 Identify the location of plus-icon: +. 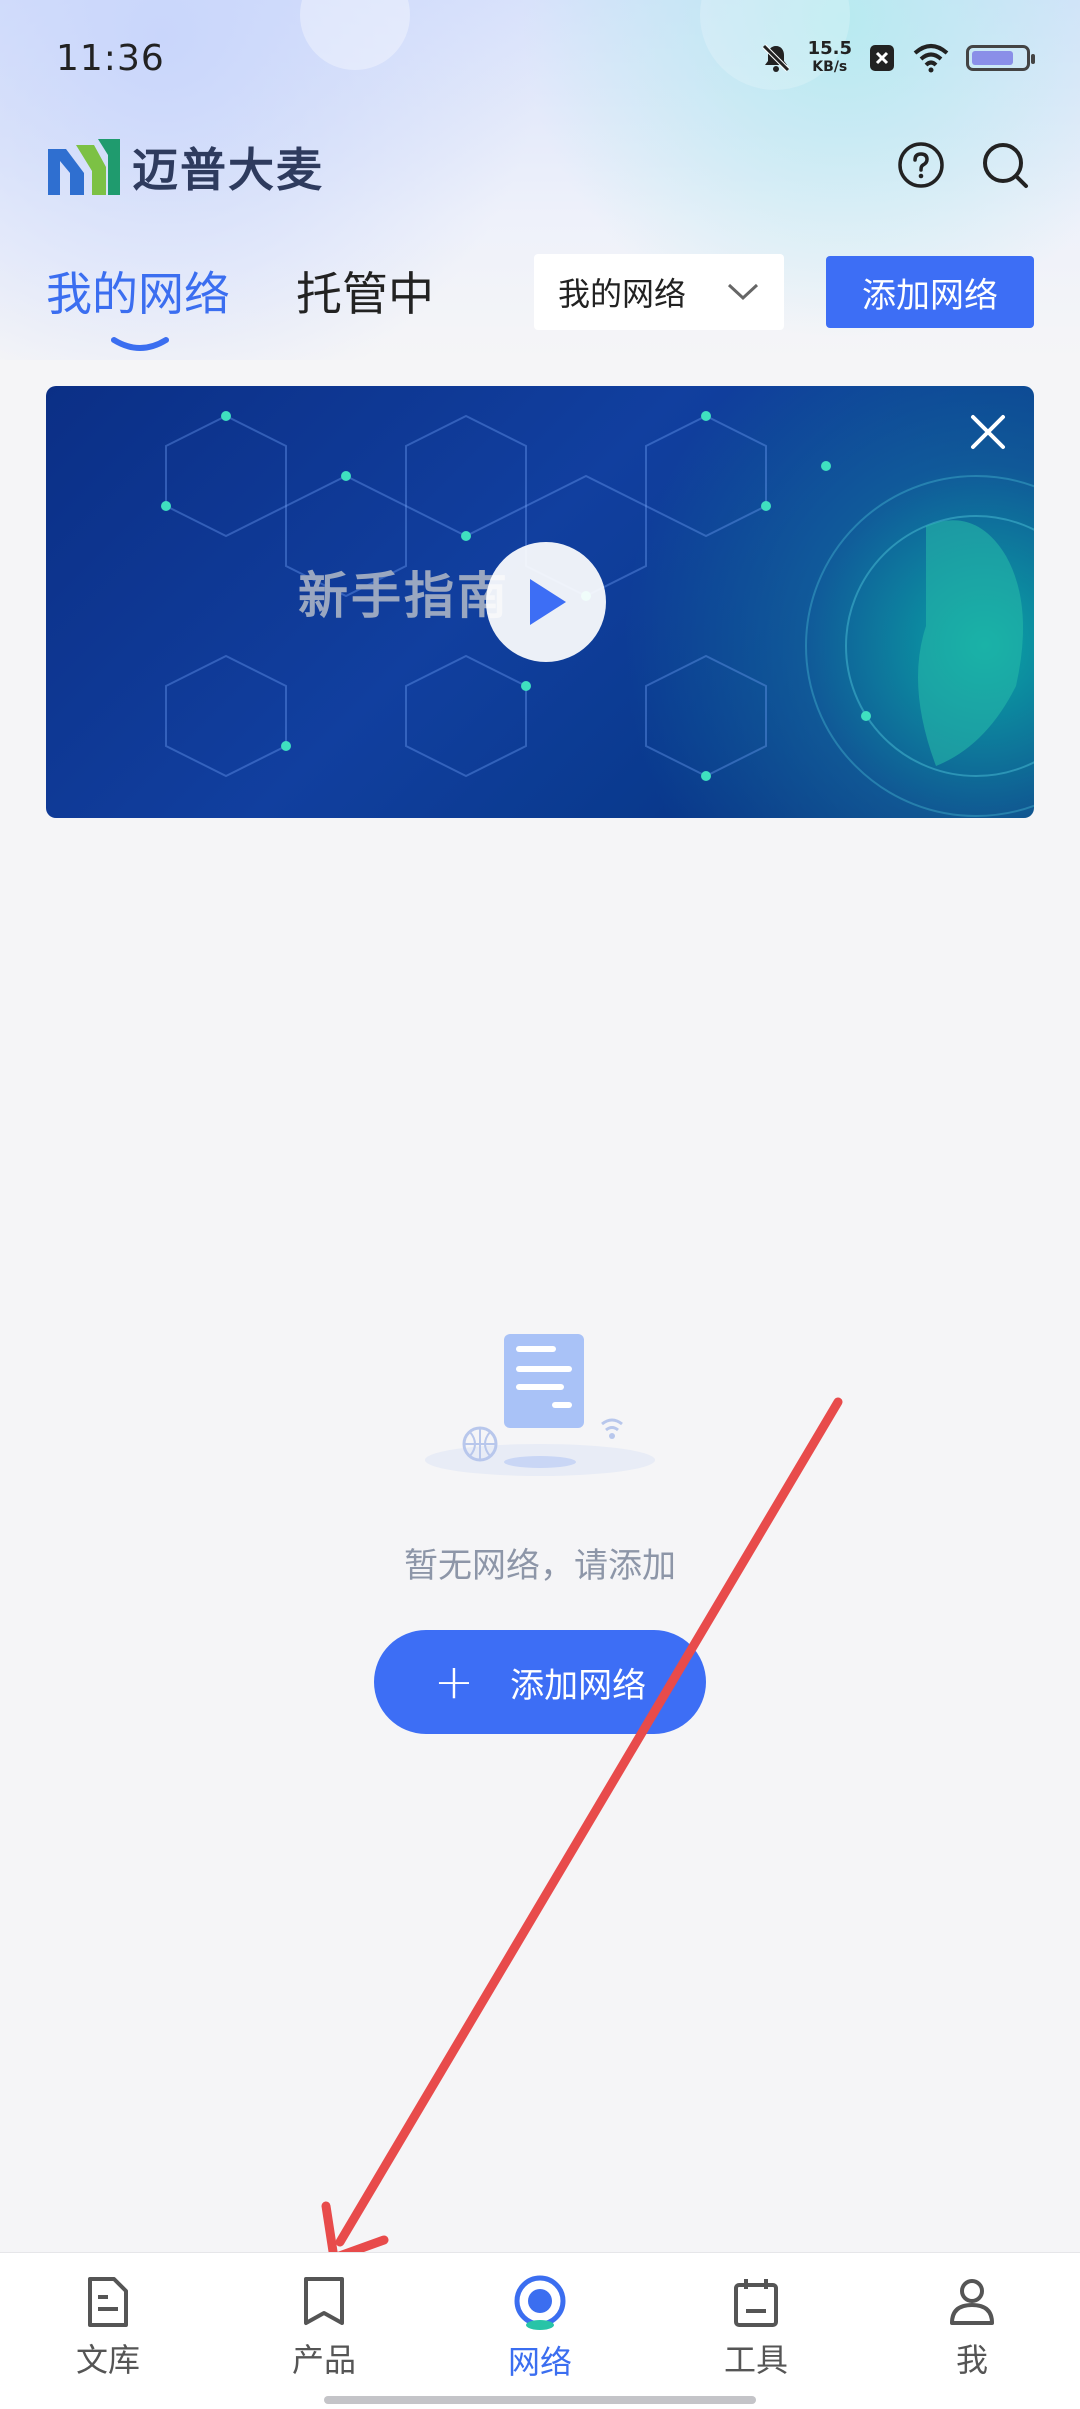
(454, 1682).